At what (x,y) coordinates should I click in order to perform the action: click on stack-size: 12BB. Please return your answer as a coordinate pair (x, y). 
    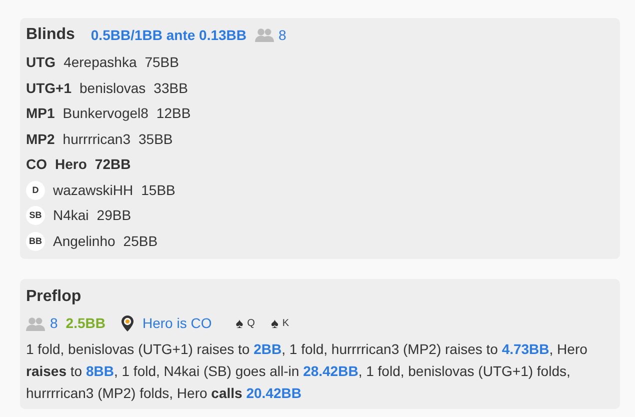
    Looking at the image, I should click on (173, 114).